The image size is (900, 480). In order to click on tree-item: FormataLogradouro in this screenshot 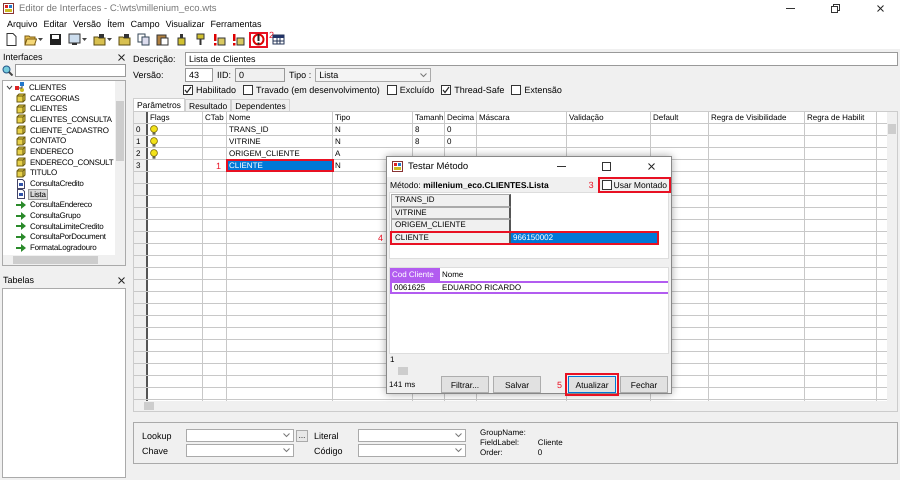, I will do `click(63, 248)`.